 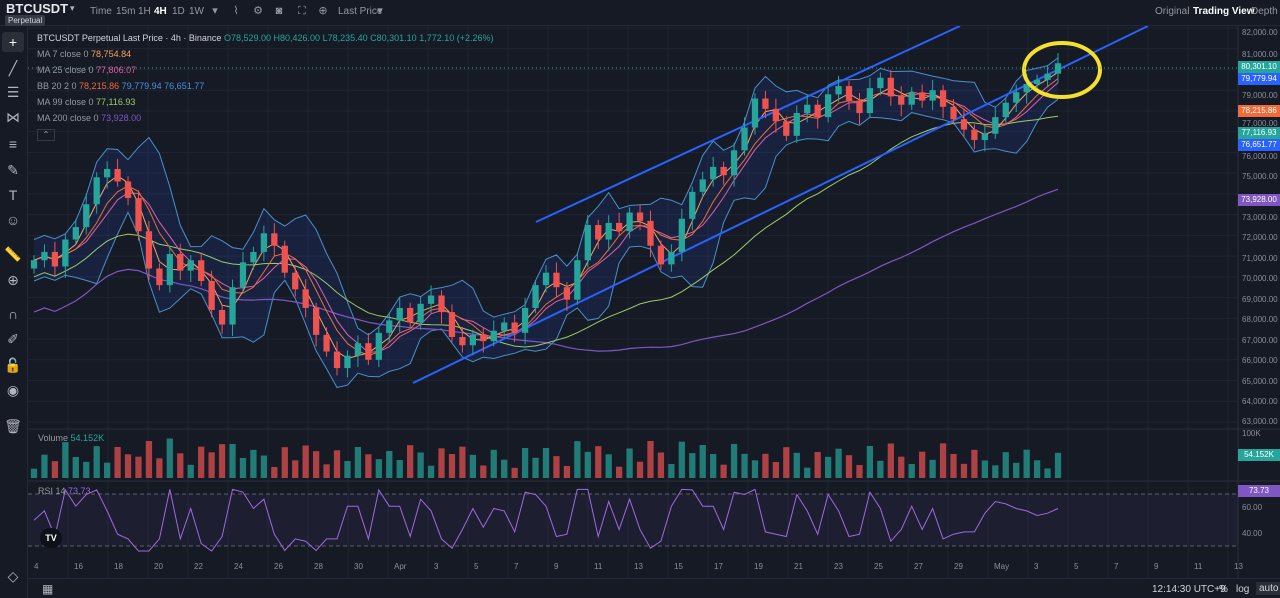 What do you see at coordinates (116, 70) in the screenshot?
I see `ma25-value: 77,806.07` at bounding box center [116, 70].